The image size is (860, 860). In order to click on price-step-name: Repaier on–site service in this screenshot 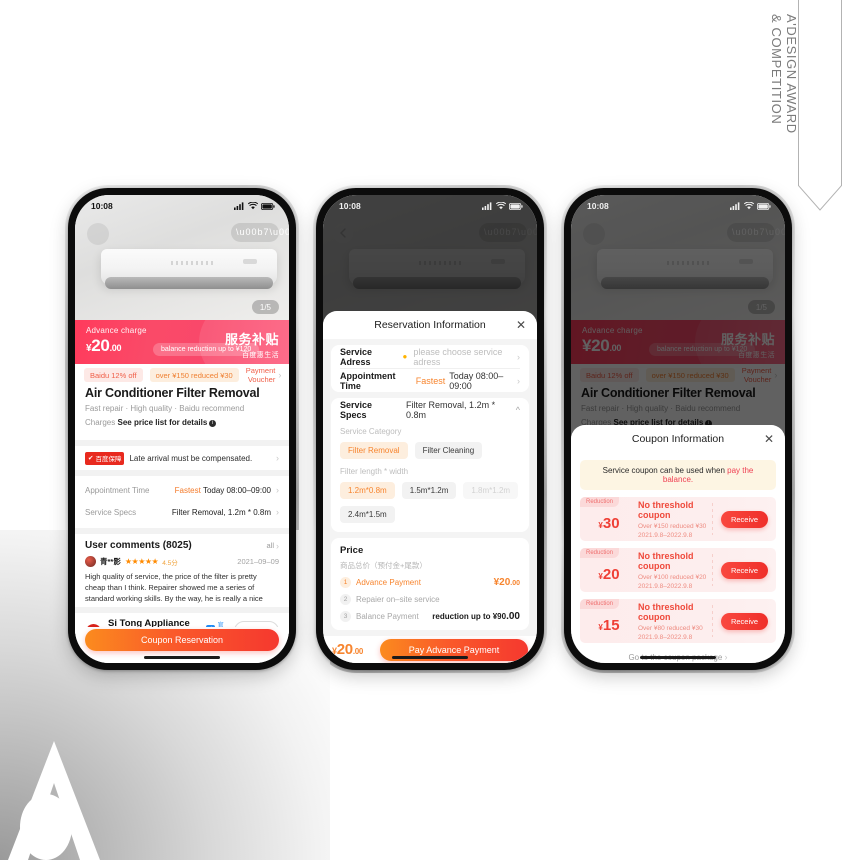, I will do `click(398, 599)`.